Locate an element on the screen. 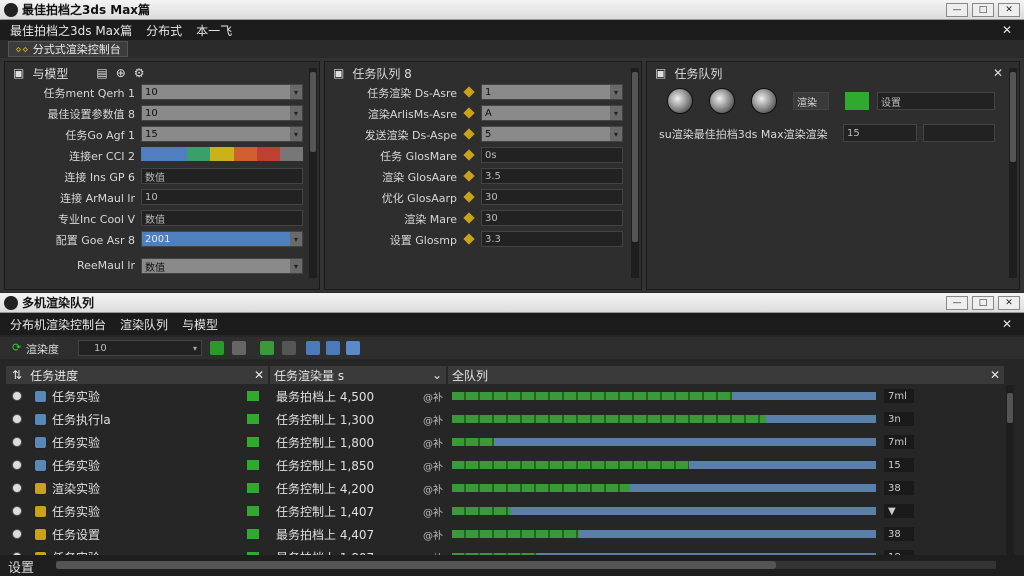 The image size is (1024, 576). mid-field-2: 5 ▾ is located at coordinates (552, 134).